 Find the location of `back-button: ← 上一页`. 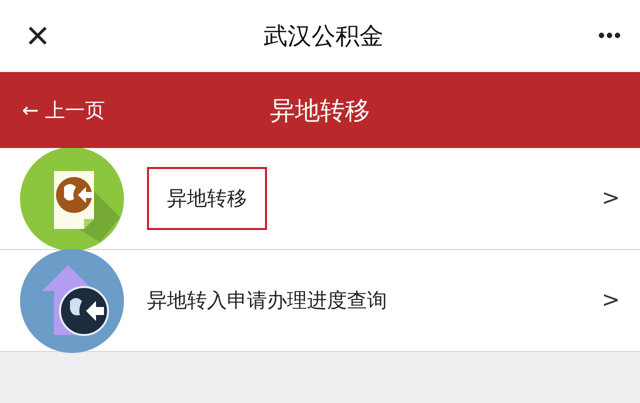

back-button: ← 上一页 is located at coordinates (64, 110).